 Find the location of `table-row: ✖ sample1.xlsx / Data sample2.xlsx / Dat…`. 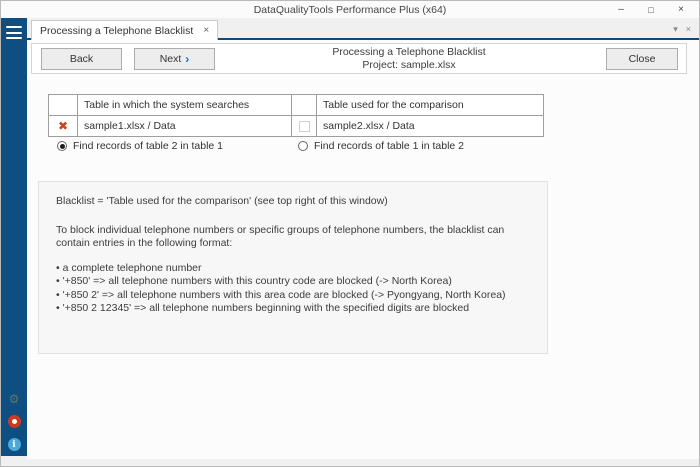

table-row: ✖ sample1.xlsx / Data sample2.xlsx / Dat… is located at coordinates (296, 126).